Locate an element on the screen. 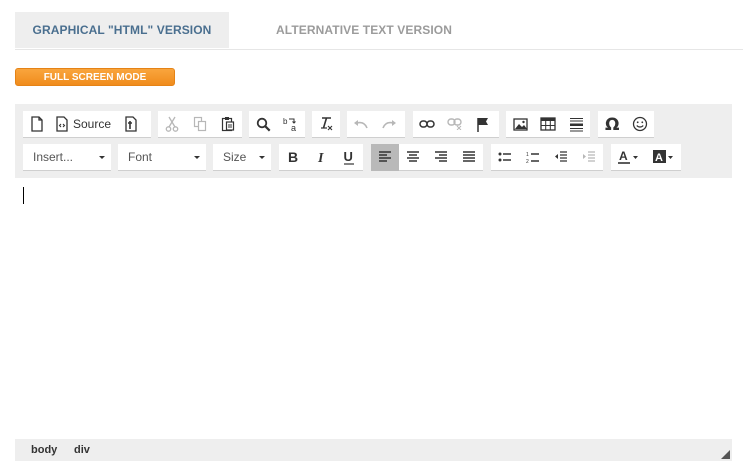  table-icon is located at coordinates (548, 124).